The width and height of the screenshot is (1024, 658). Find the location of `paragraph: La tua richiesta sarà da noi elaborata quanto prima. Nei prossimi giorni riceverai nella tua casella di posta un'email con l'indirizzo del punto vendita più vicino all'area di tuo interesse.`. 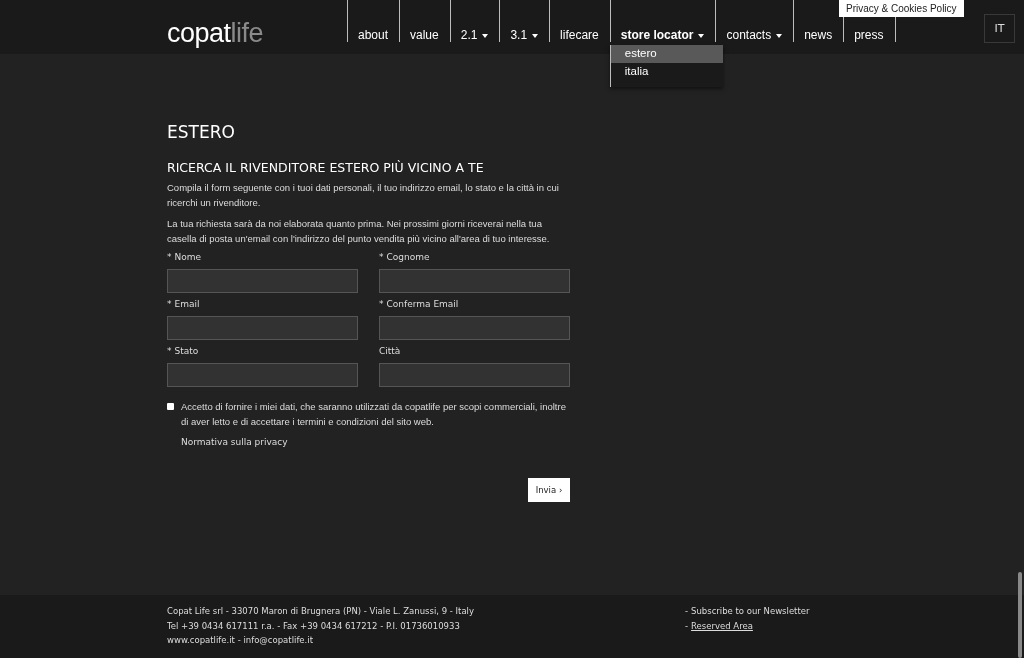

paragraph: La tua richiesta sarà da noi elaborata quanto prima. Nei prossimi giorni riceverai nella tua casella di posta un'email con l'indirizzo del punto vendita più vicino all'area di tuo interesse. is located at coordinates (359, 231).